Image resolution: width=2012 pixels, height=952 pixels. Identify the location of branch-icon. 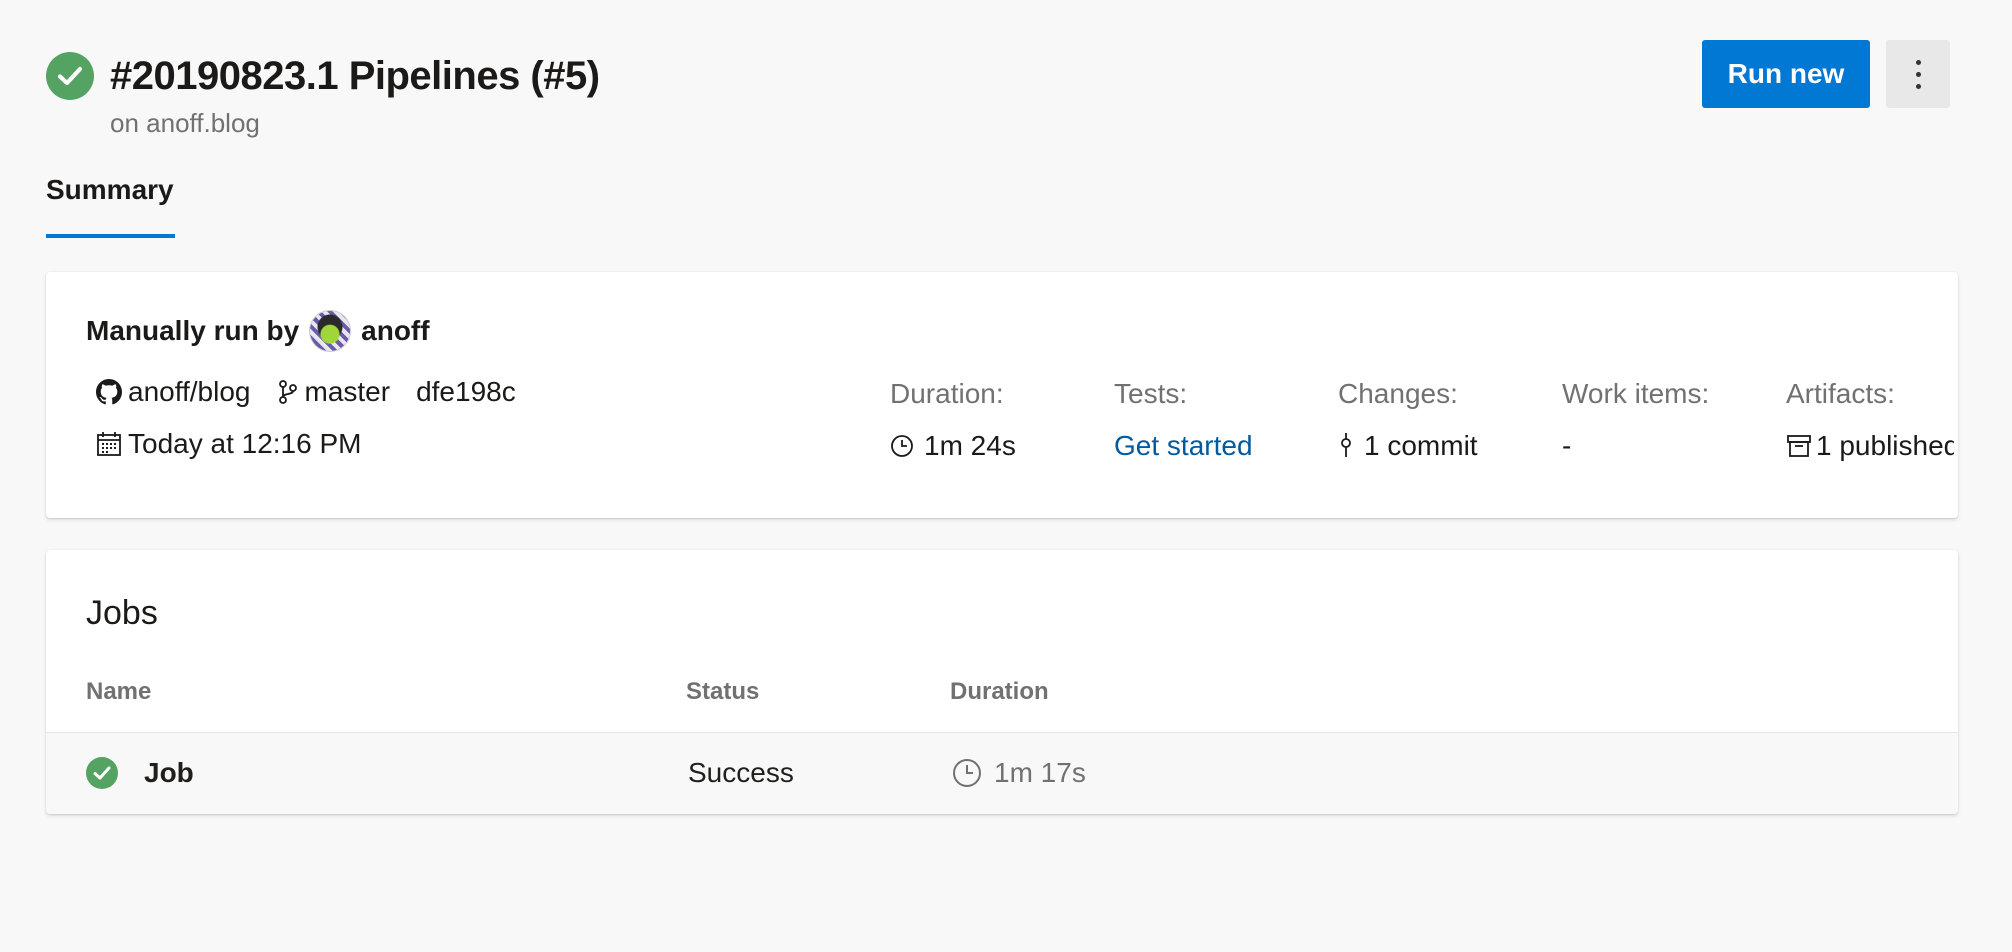
(288, 392).